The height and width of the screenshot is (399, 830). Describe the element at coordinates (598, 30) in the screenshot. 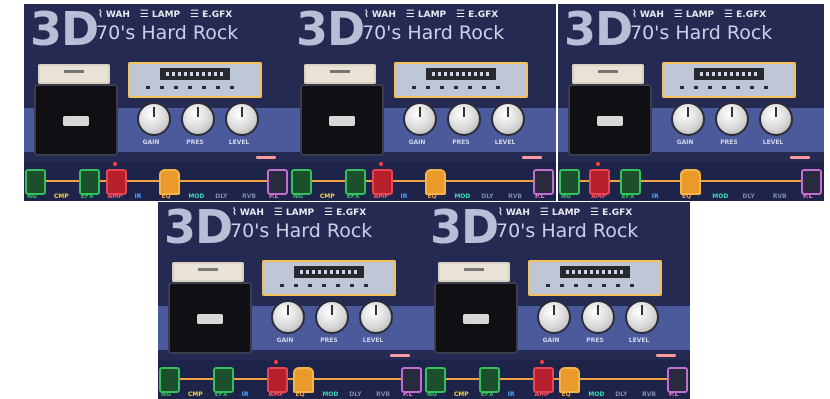

I see `mode-indicator: 3D` at that location.